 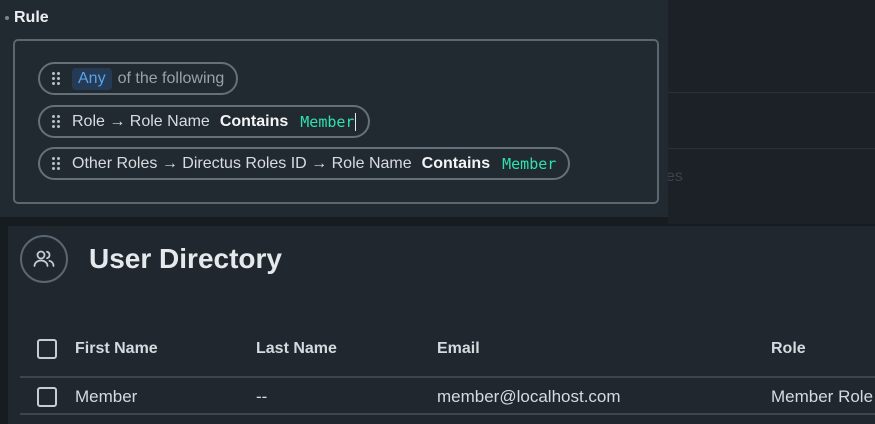 What do you see at coordinates (823, 397) in the screenshot?
I see `cell-role: Member Role` at bounding box center [823, 397].